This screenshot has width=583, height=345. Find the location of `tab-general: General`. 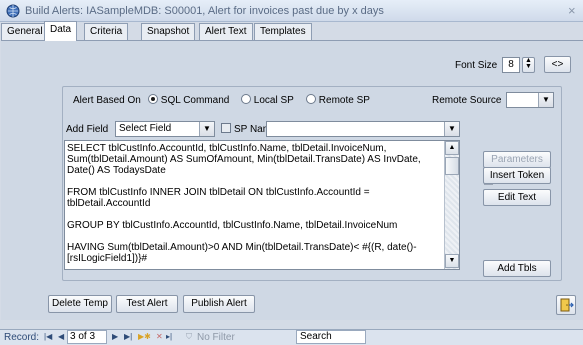

tab-general: General is located at coordinates (25, 31).